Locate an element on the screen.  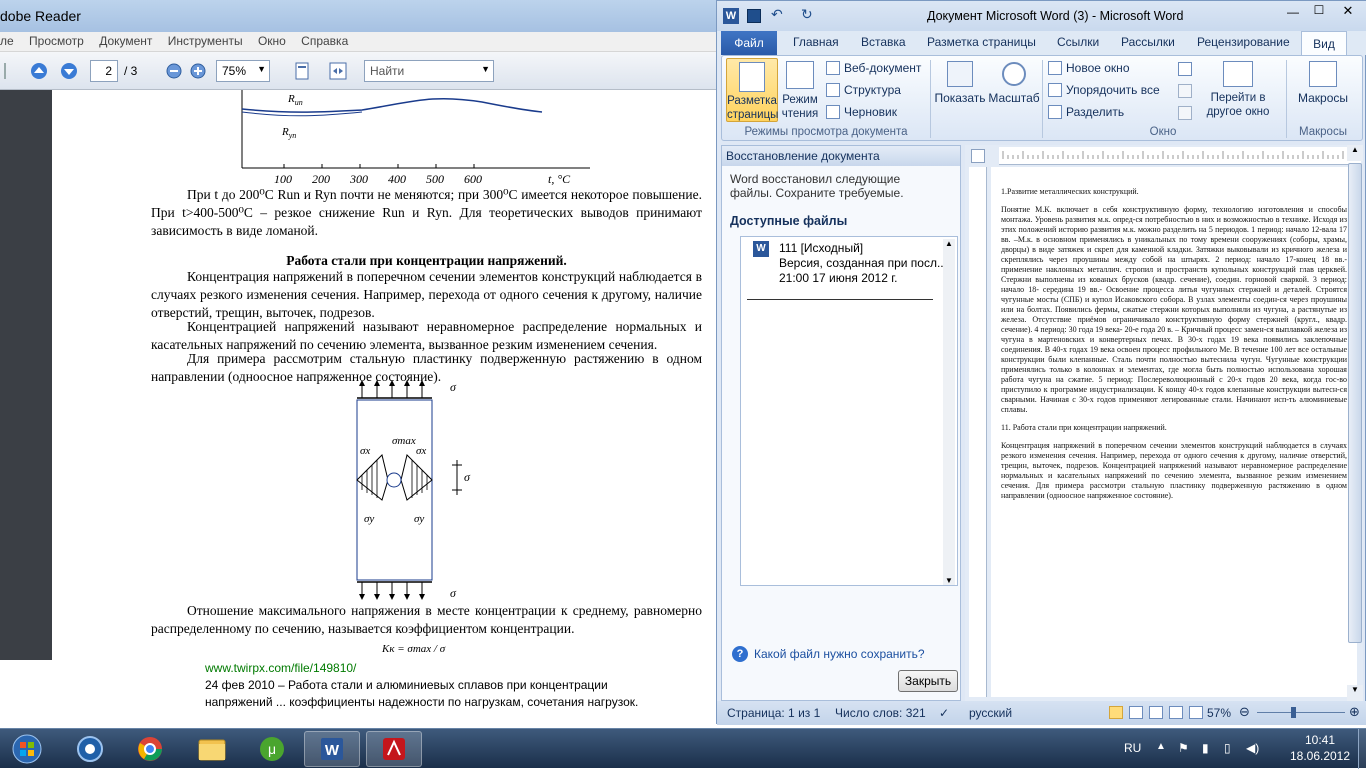
find-placeholder: Найти is located at coordinates (387, 71).